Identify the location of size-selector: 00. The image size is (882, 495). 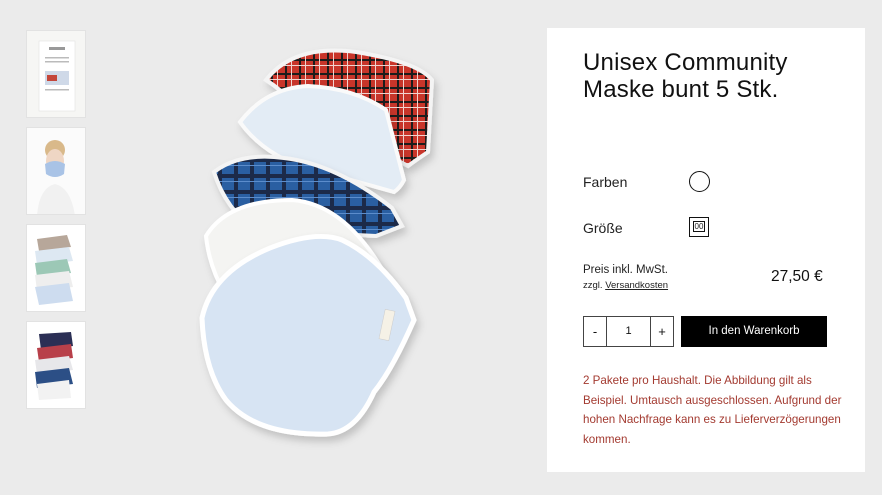
(699, 227).